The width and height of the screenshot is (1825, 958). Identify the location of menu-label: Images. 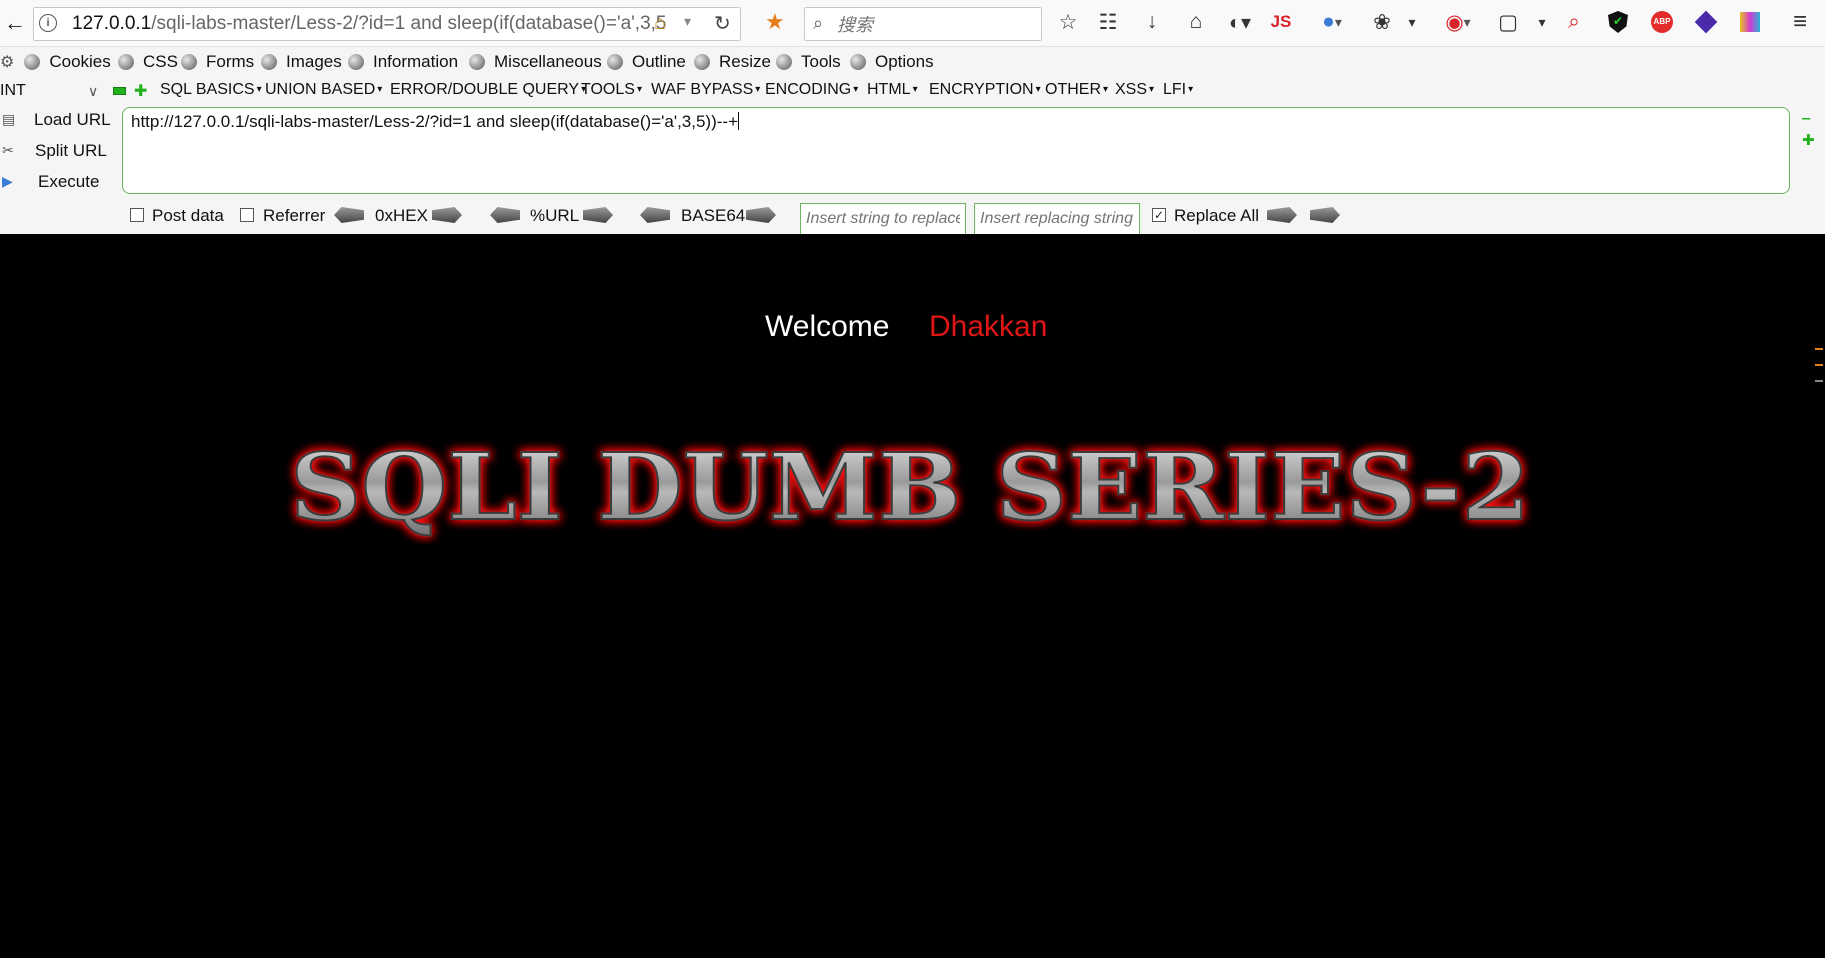
(314, 61).